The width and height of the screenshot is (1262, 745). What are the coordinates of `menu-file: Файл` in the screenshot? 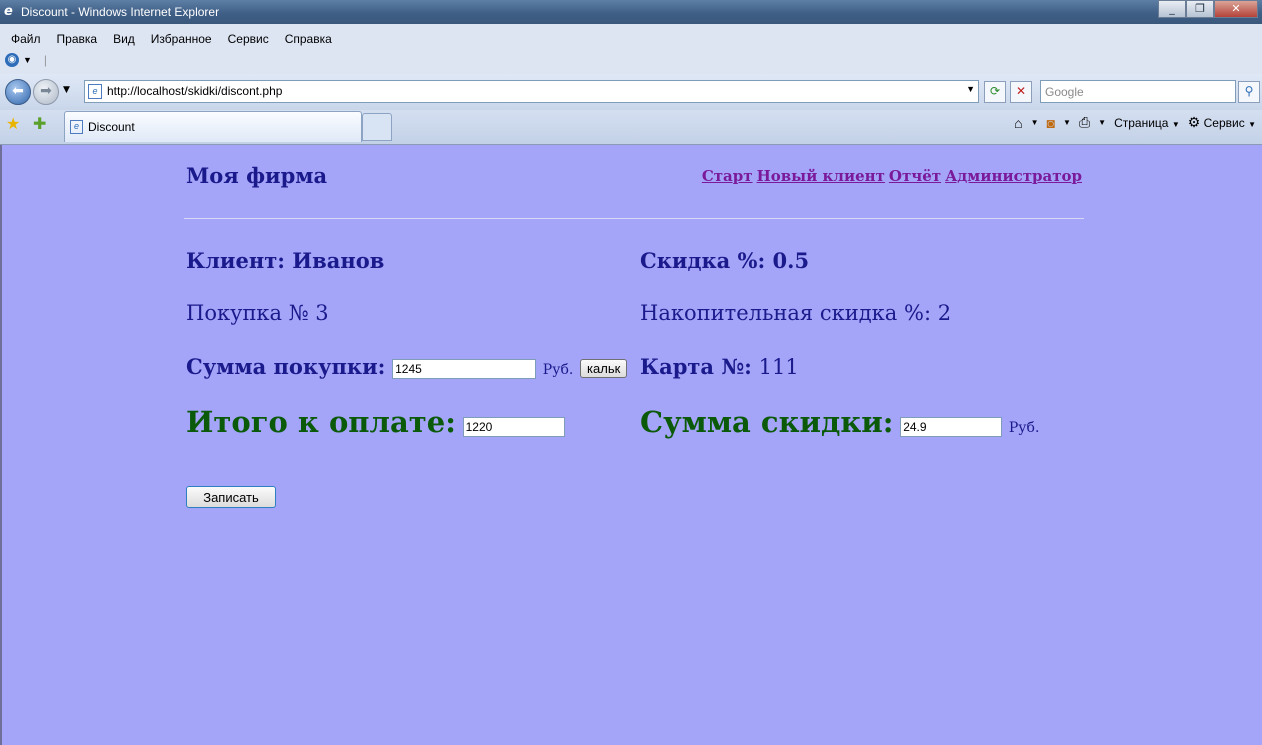 It's located at (26, 39).